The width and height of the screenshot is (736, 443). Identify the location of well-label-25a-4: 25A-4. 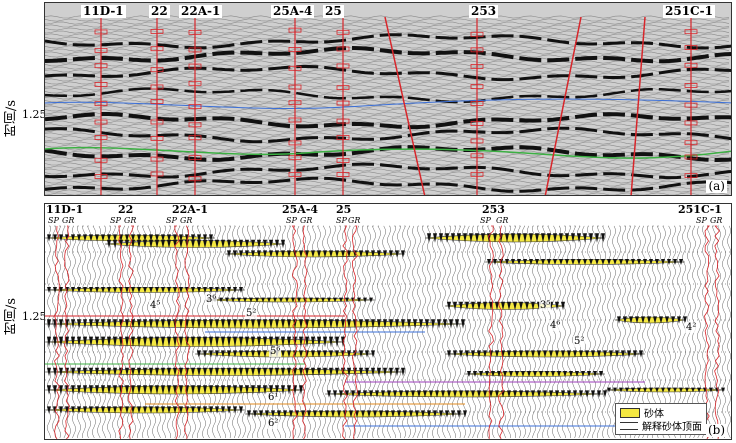
(293, 11).